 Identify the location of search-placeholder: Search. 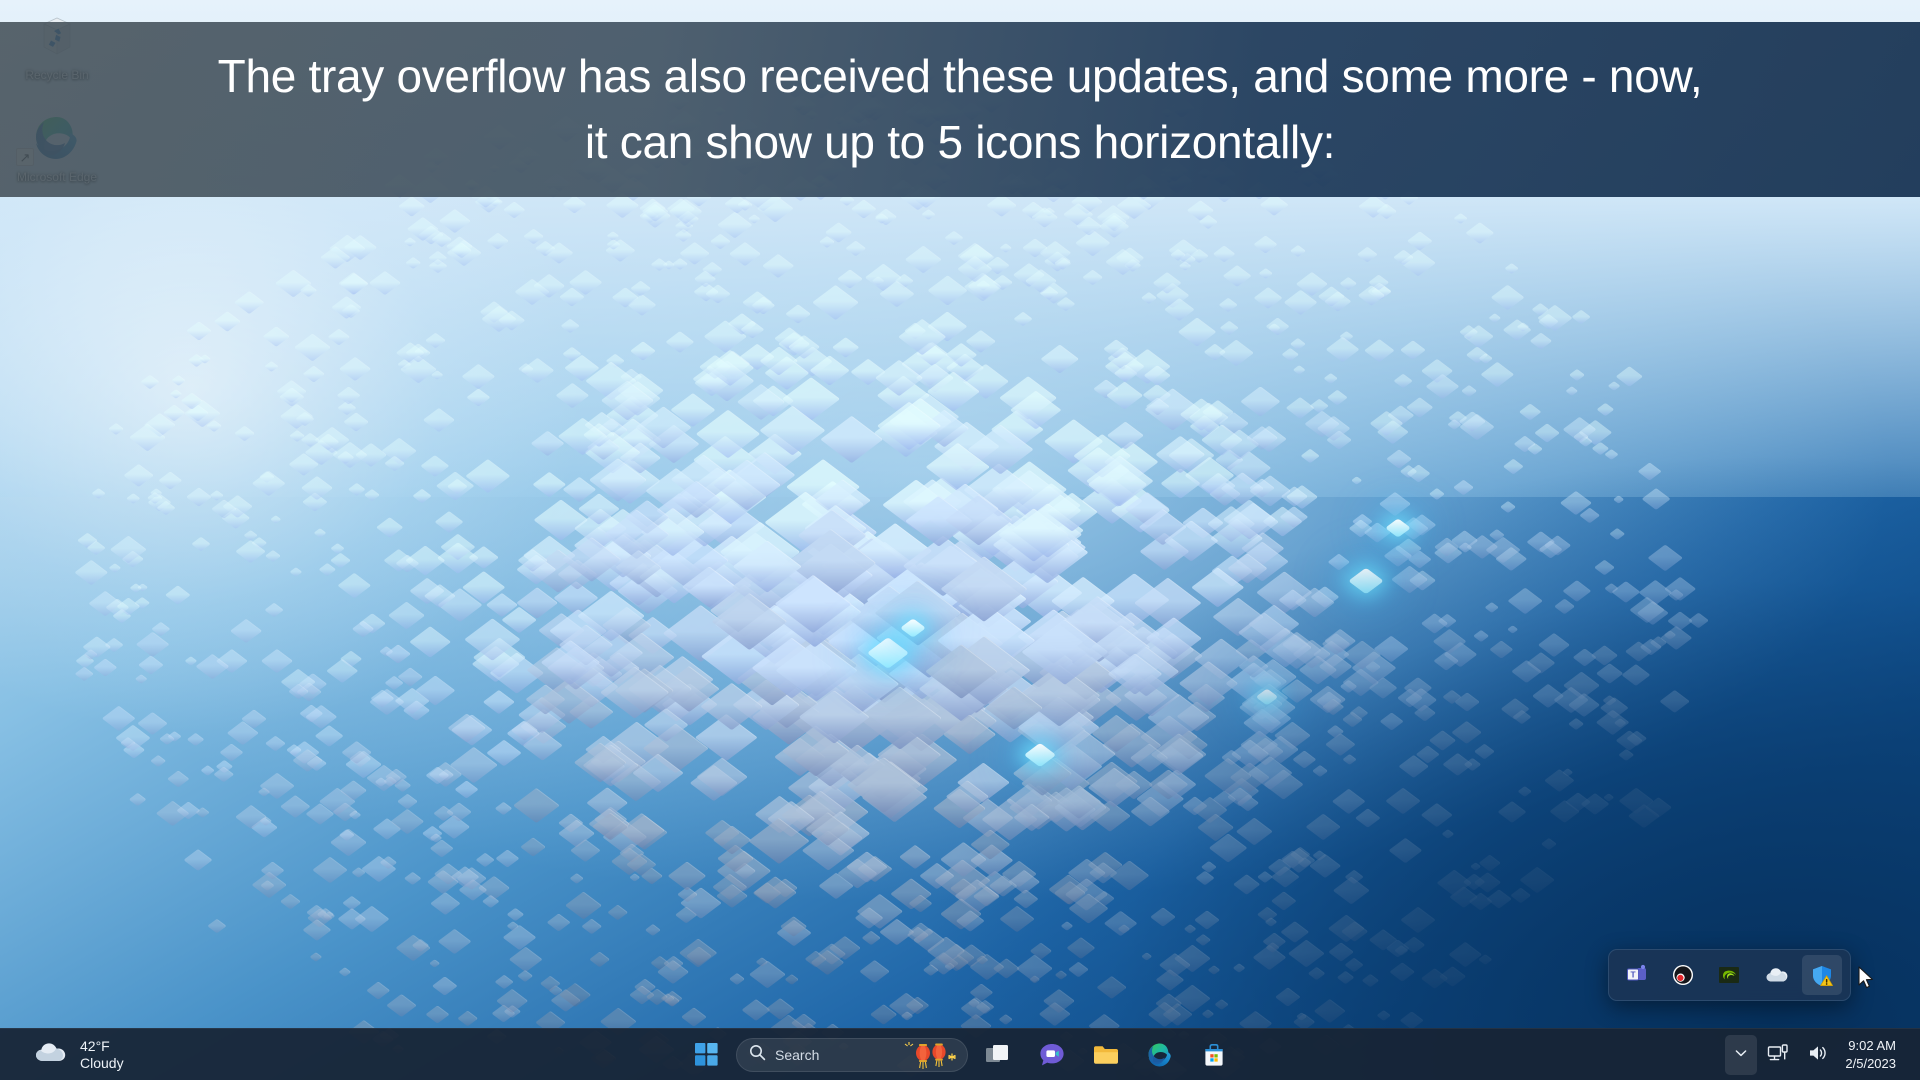
(797, 1054).